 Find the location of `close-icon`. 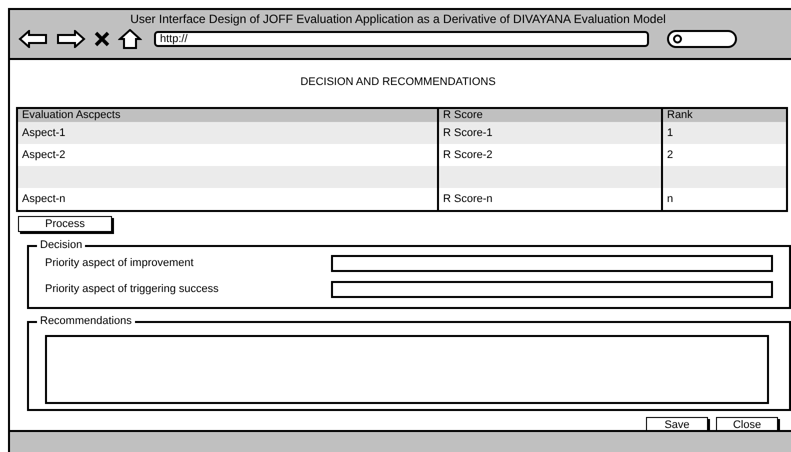

close-icon is located at coordinates (102, 39).